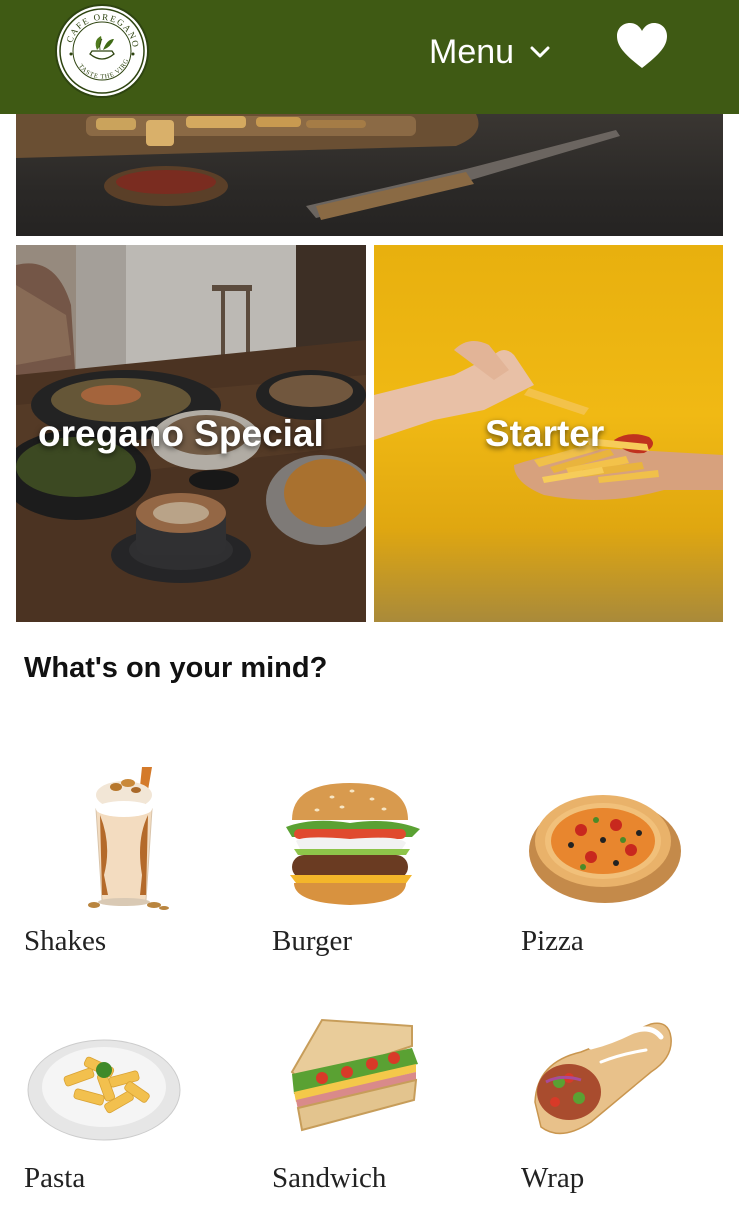 This screenshot has width=739, height=1218. What do you see at coordinates (128, 838) in the screenshot?
I see `shake-image` at bounding box center [128, 838].